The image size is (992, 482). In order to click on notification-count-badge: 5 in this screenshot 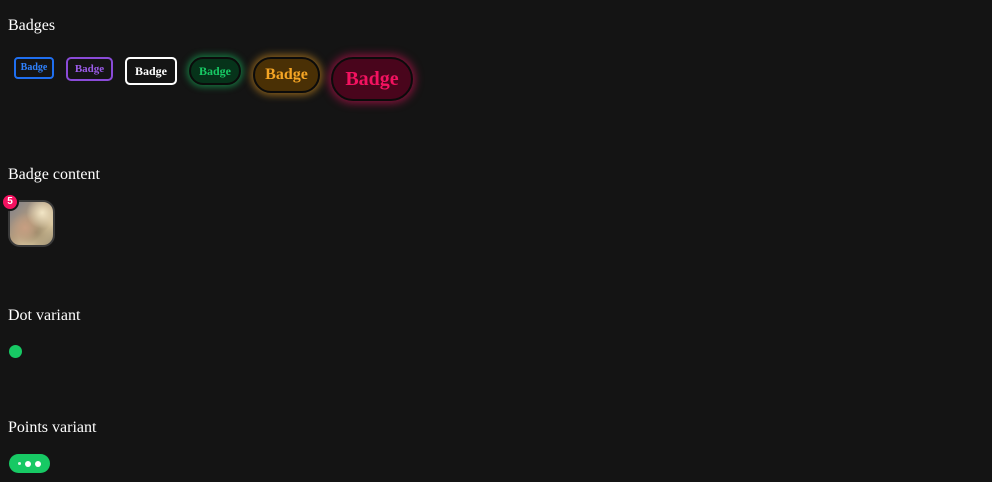, I will do `click(10, 202)`.